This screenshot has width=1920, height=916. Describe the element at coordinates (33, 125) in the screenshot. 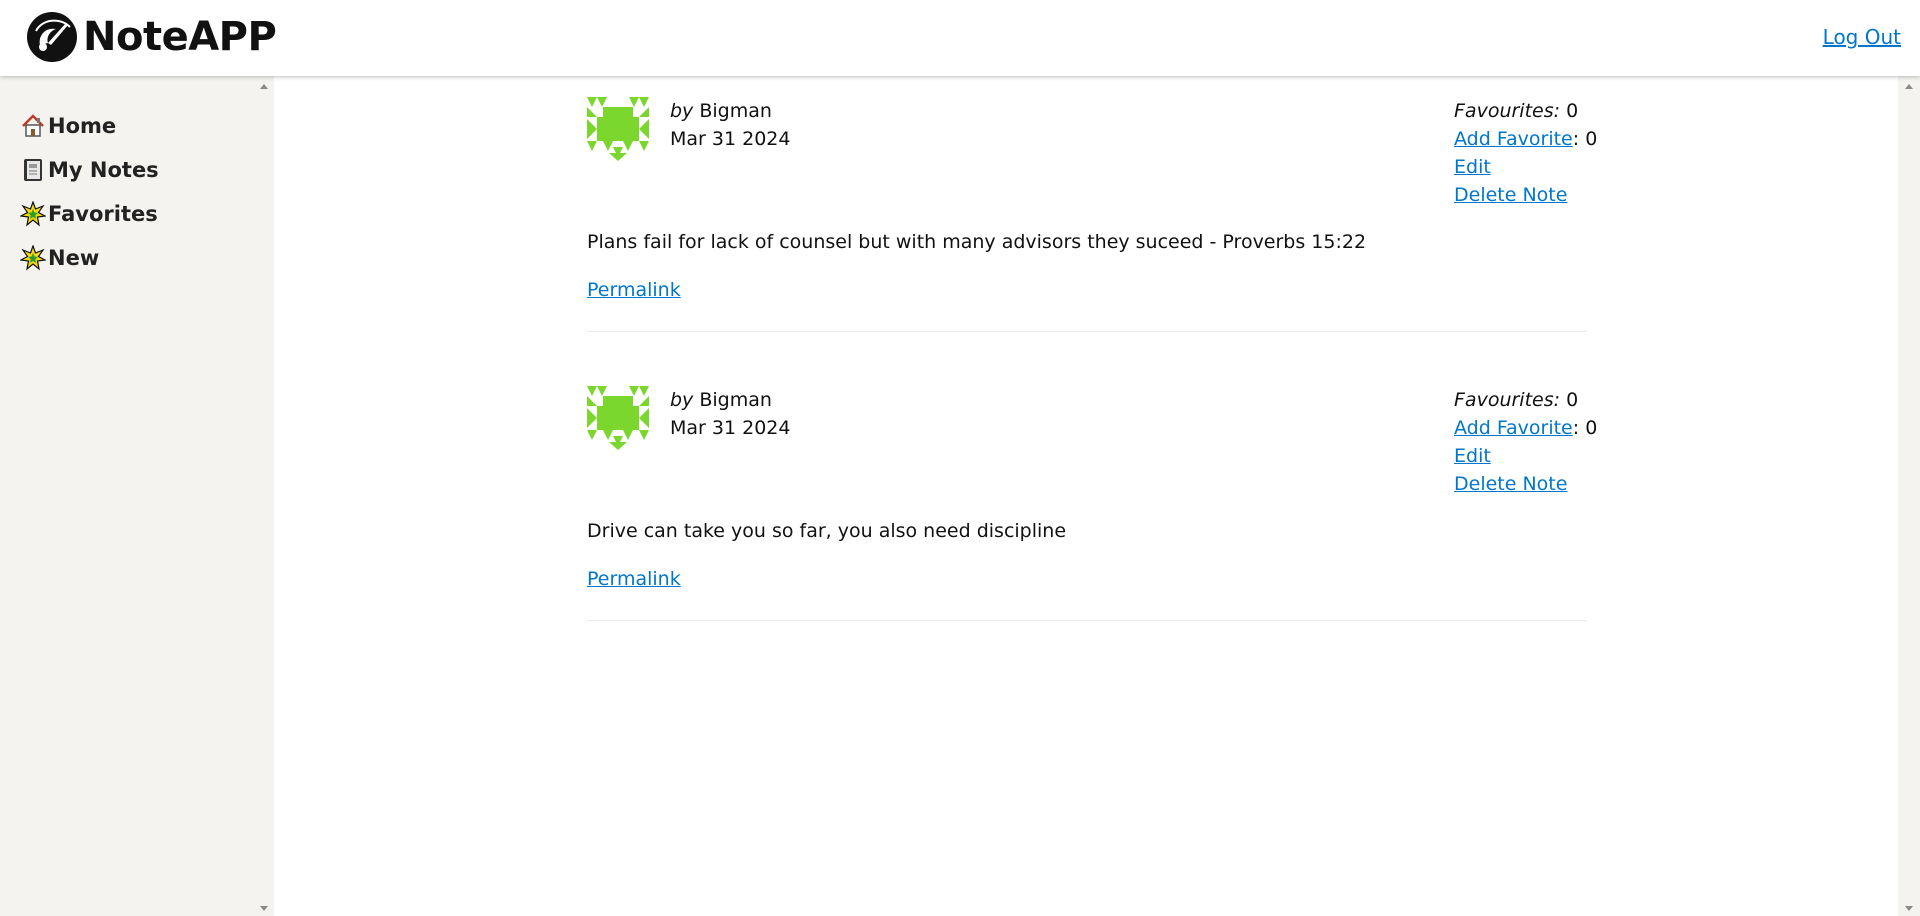

I see `house-icon` at that location.